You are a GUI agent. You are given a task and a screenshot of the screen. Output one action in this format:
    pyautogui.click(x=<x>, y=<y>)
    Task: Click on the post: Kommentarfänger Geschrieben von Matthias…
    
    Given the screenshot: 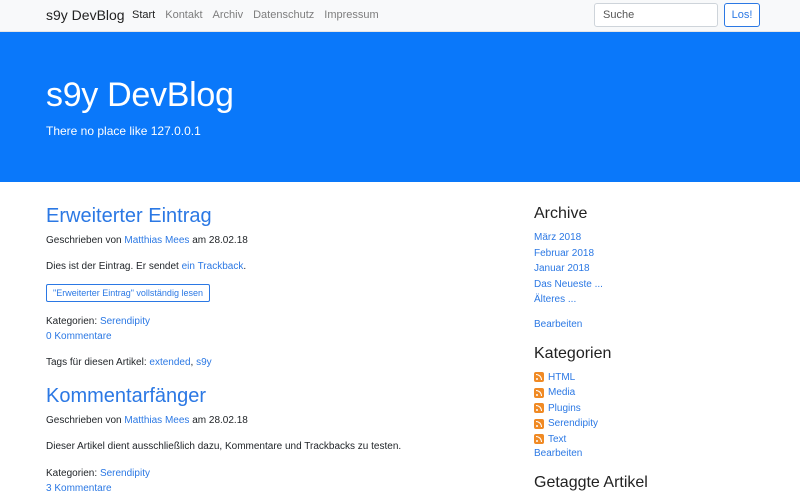 What is the action you would take?
    pyautogui.click(x=266, y=440)
    